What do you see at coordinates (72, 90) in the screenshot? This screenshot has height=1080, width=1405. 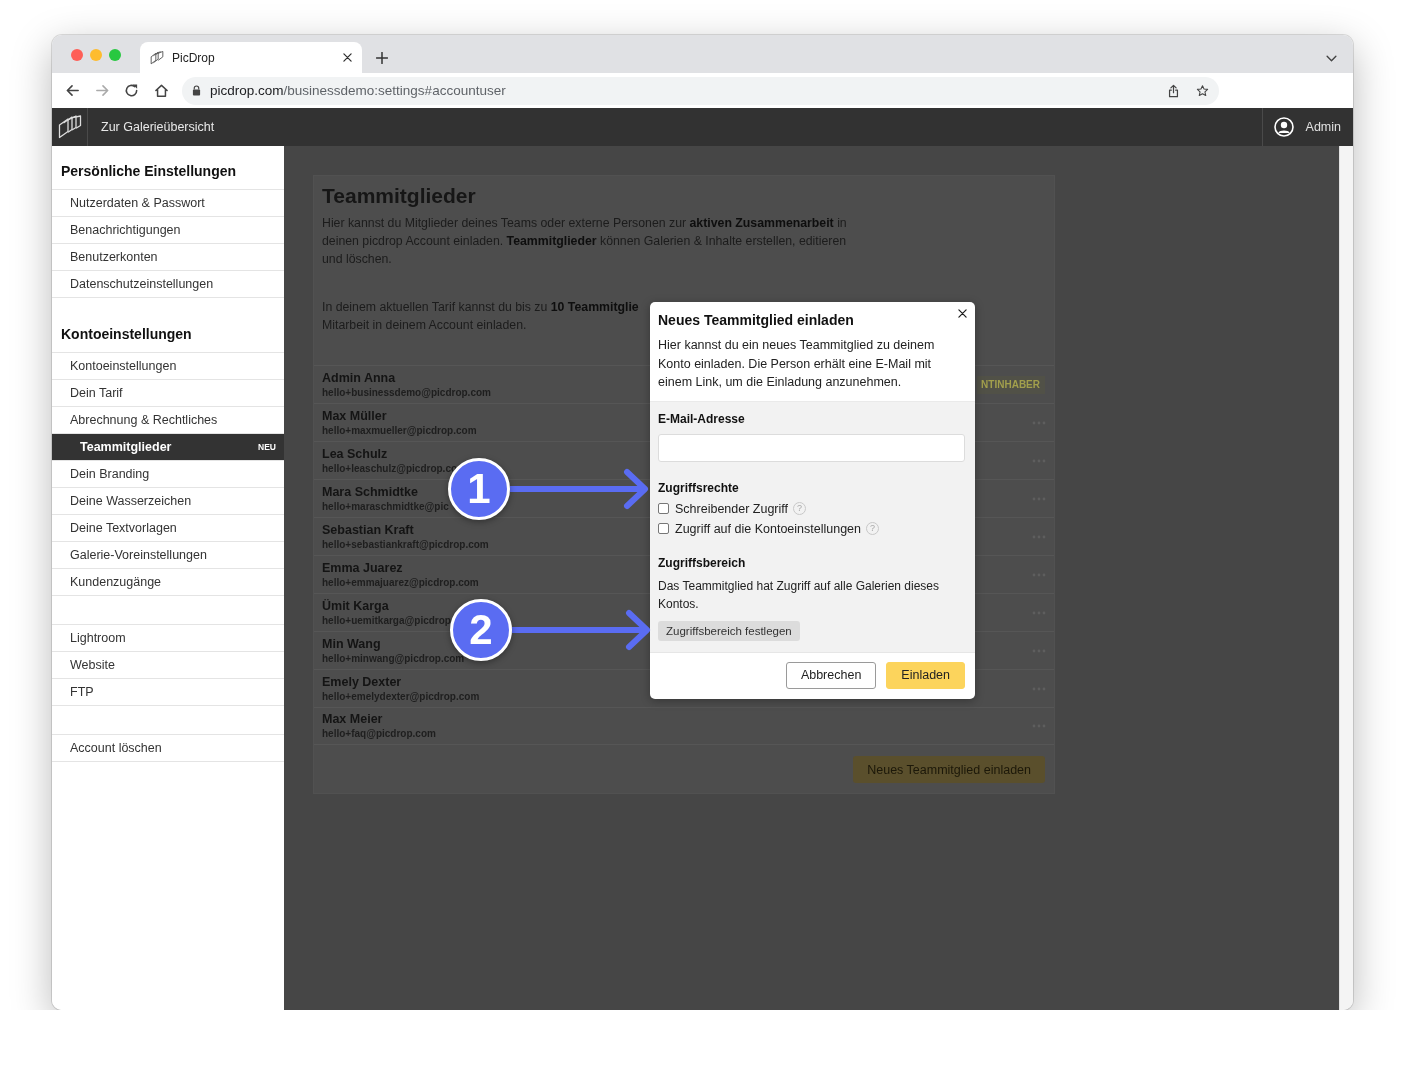 I see `back-arrow-icon` at bounding box center [72, 90].